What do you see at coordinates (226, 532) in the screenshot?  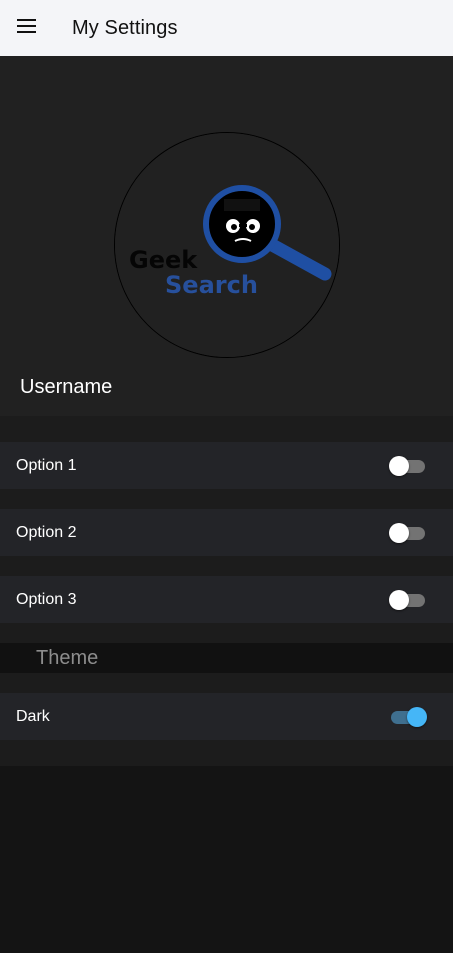 I see `option-2-row: Option 2` at bounding box center [226, 532].